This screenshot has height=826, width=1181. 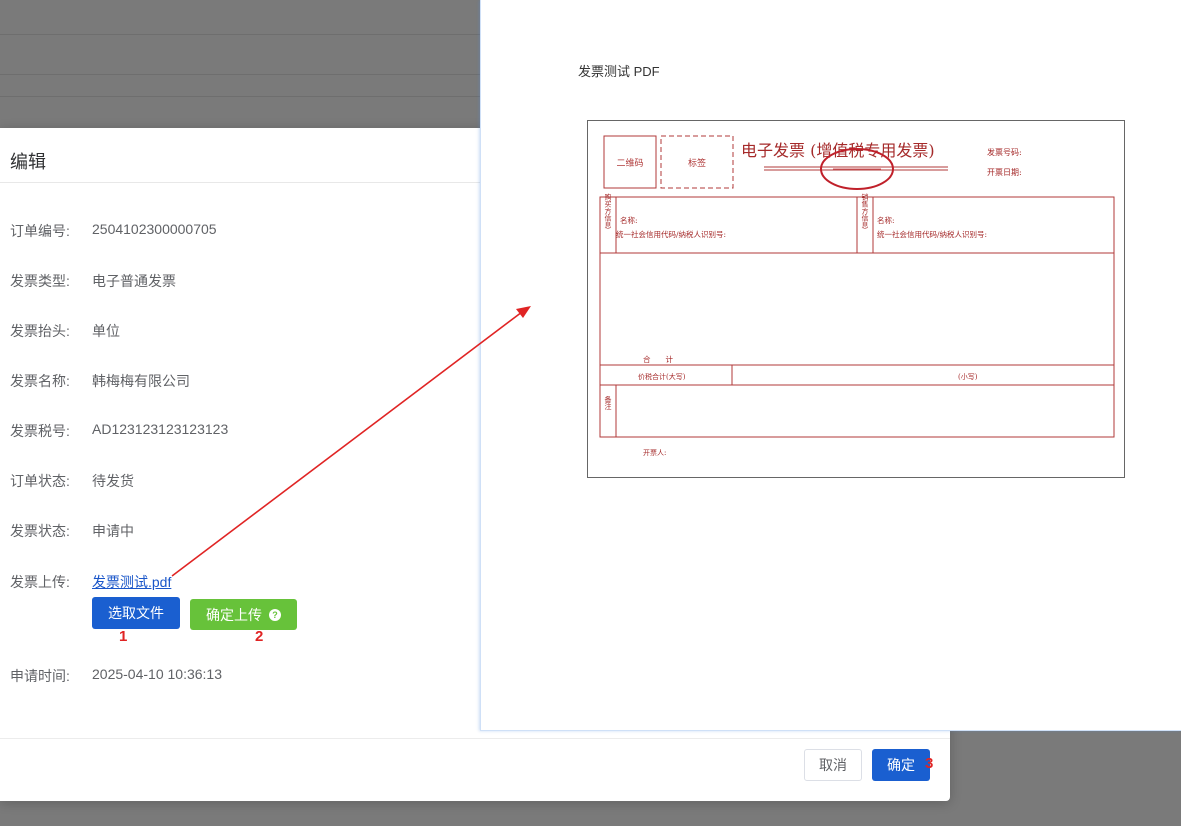 What do you see at coordinates (40, 231) in the screenshot?
I see `order-number-label: 订单编号:` at bounding box center [40, 231].